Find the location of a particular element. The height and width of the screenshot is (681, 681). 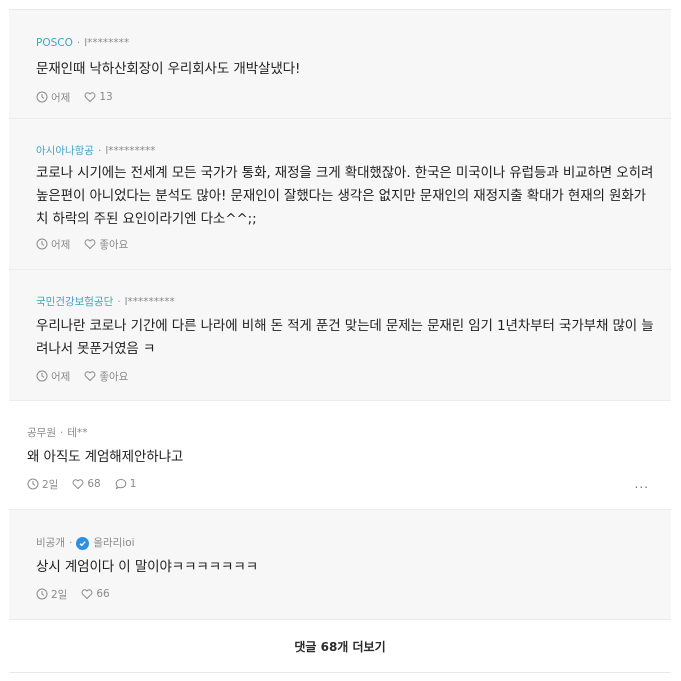

reply-count: 1 is located at coordinates (133, 484).